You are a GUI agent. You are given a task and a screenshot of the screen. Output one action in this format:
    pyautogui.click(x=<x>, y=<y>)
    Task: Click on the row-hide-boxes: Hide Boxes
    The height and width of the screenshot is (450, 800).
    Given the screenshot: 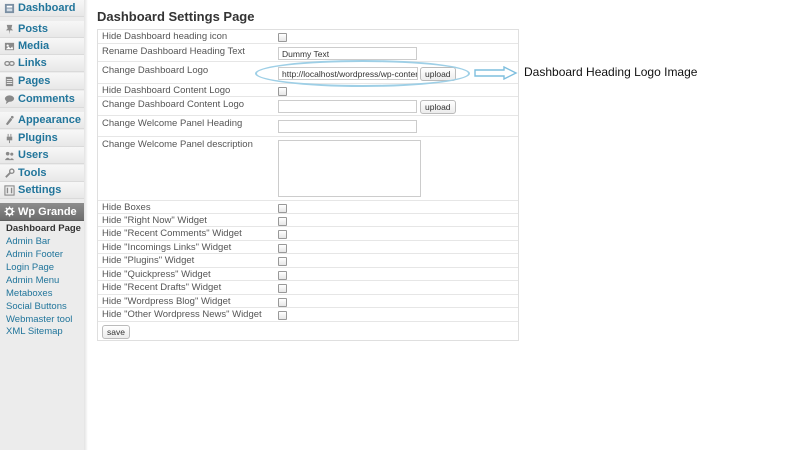 What is the action you would take?
    pyautogui.click(x=308, y=206)
    